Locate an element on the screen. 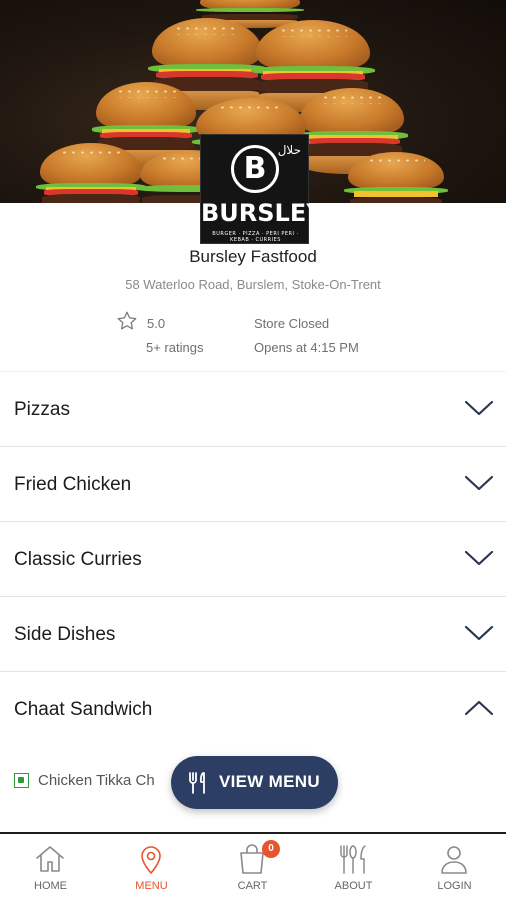 The height and width of the screenshot is (900, 506). logo-wordmark: BURSLEY is located at coordinates (262, 213).